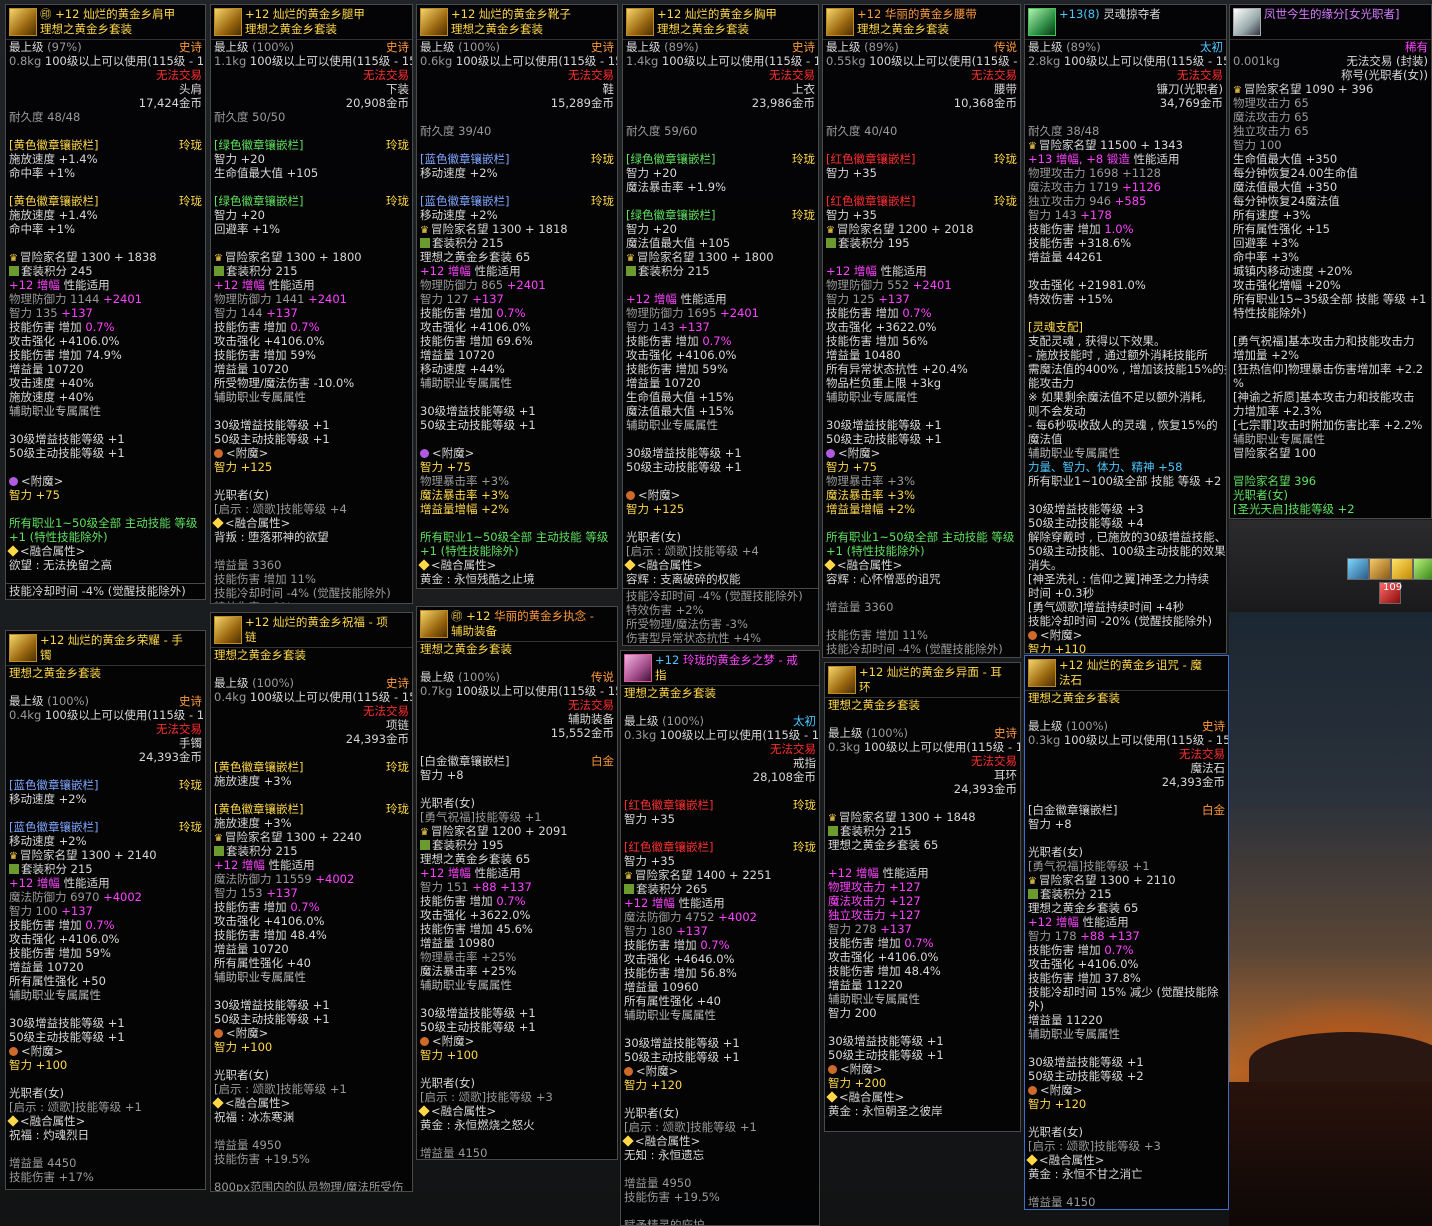  What do you see at coordinates (720, 668) in the screenshot?
I see `tooltip-header: +12 玲珑的黄金乡之梦 - 戒指` at bounding box center [720, 668].